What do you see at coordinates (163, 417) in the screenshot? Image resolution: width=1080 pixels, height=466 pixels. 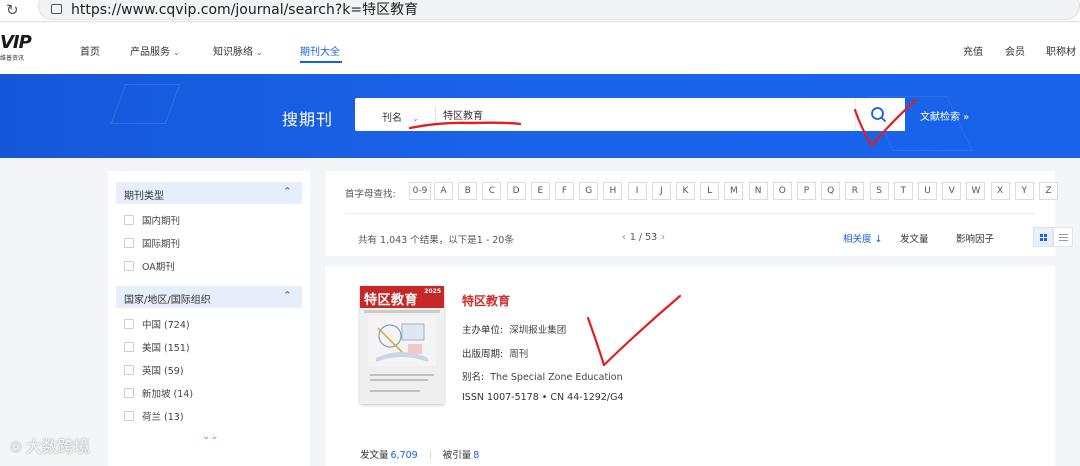 I see `facet-option-label: 荷兰 (13)` at bounding box center [163, 417].